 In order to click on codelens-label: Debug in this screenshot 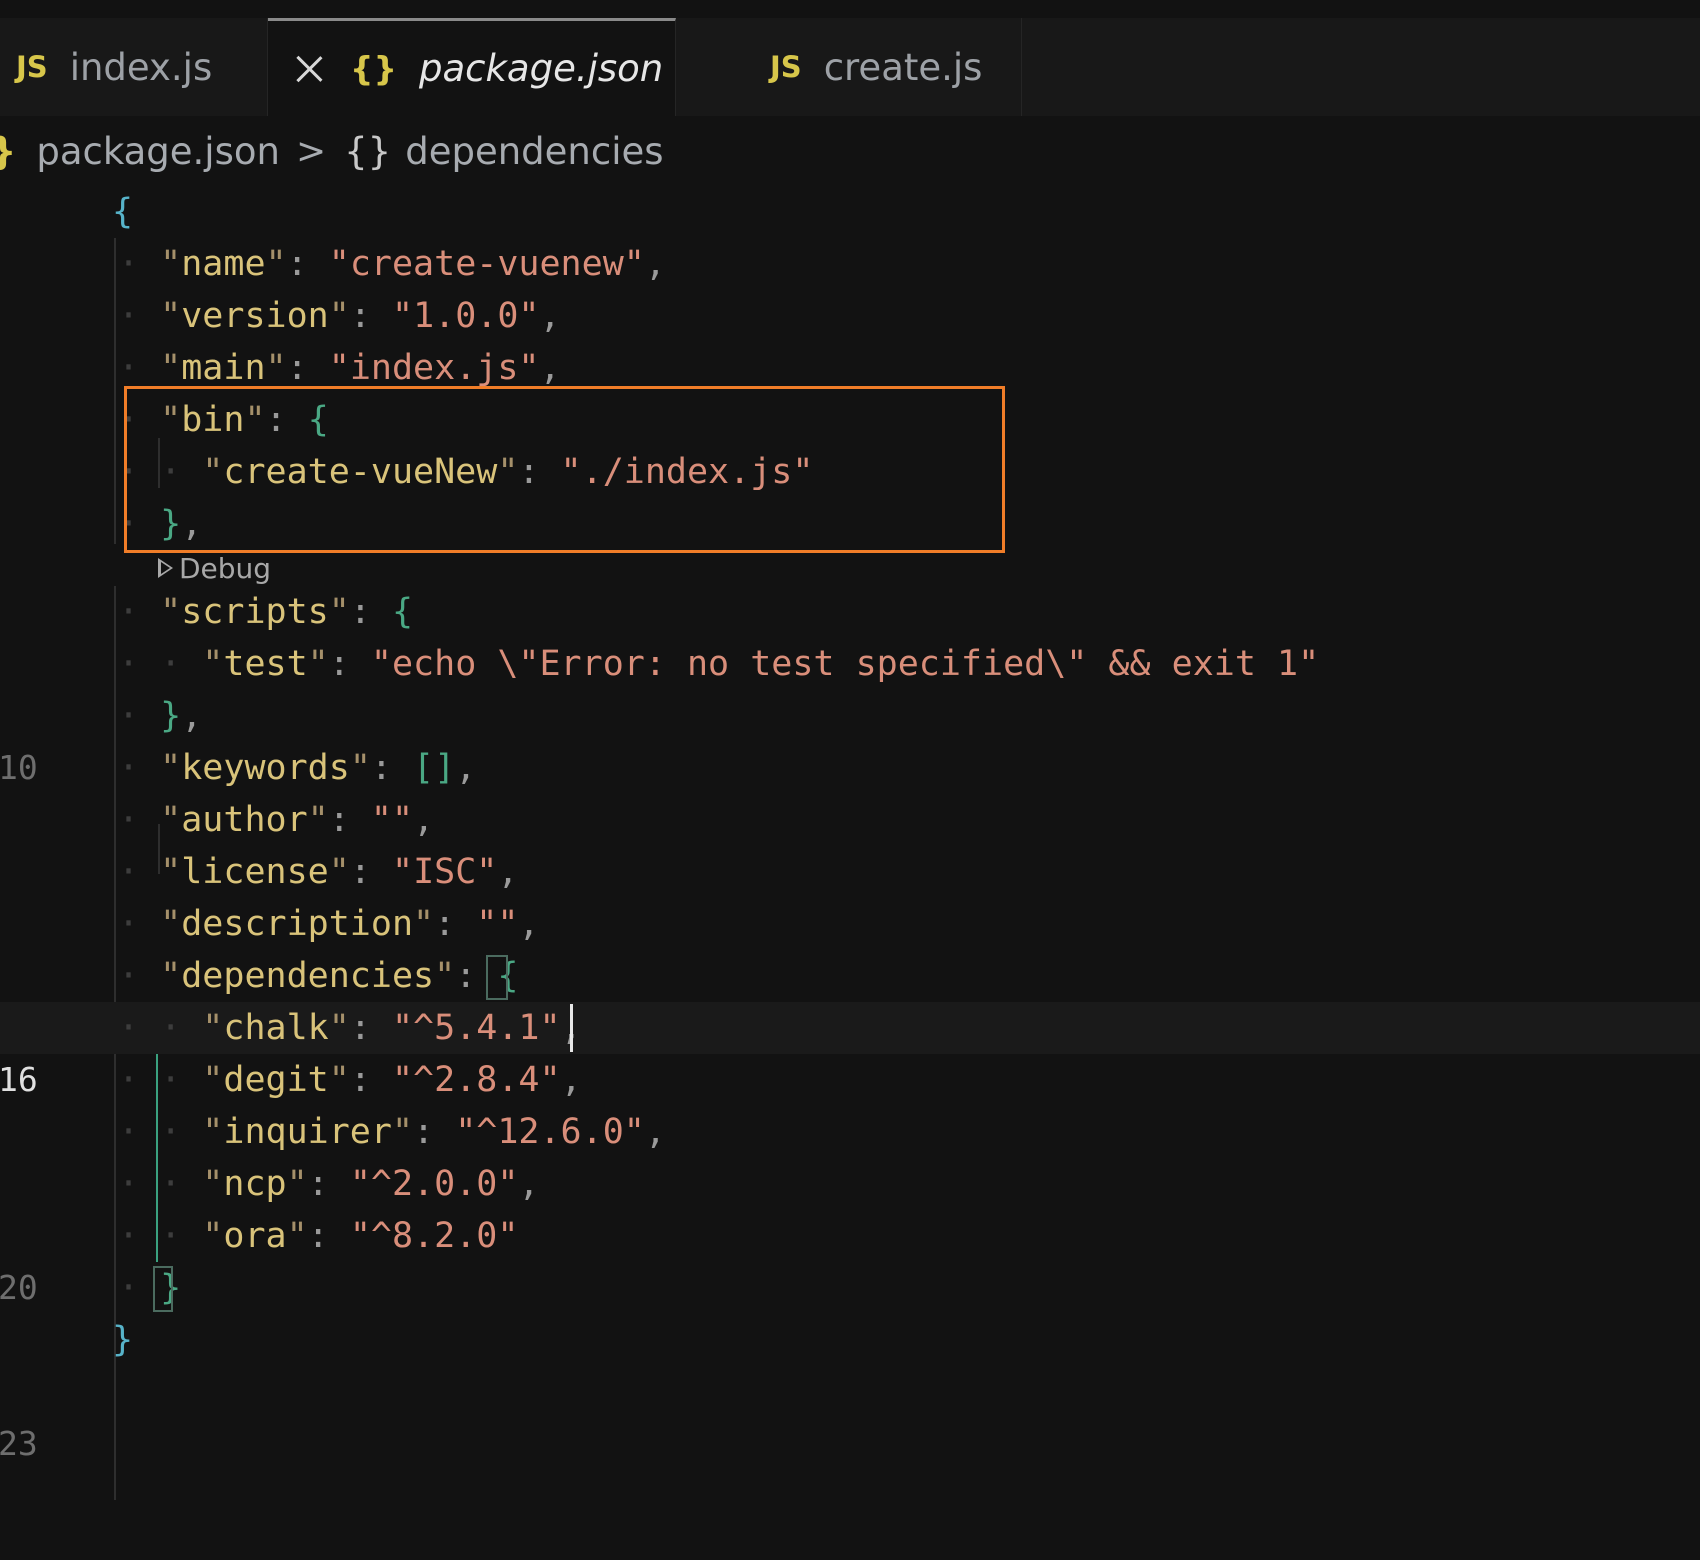, I will do `click(225, 568)`.